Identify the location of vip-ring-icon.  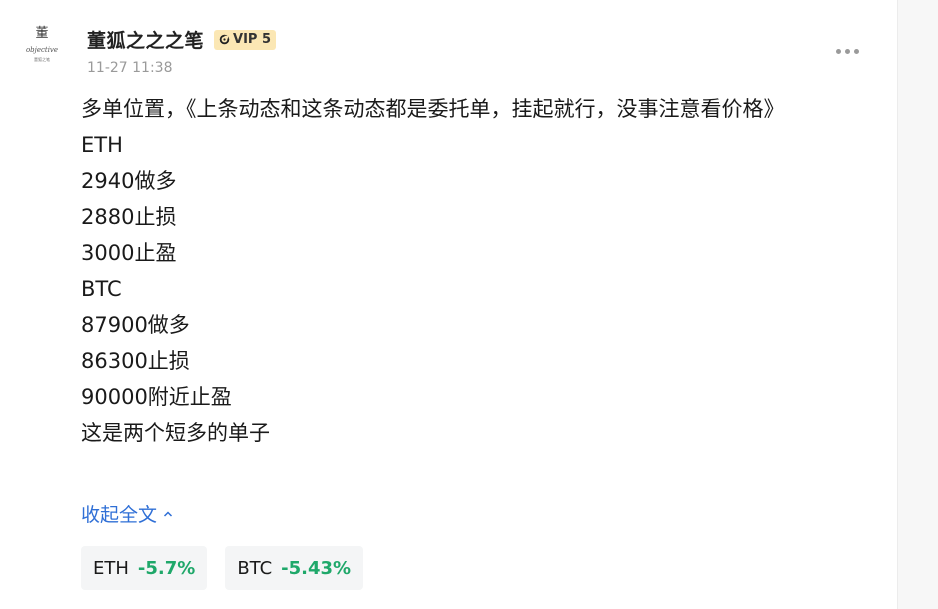
(224, 39).